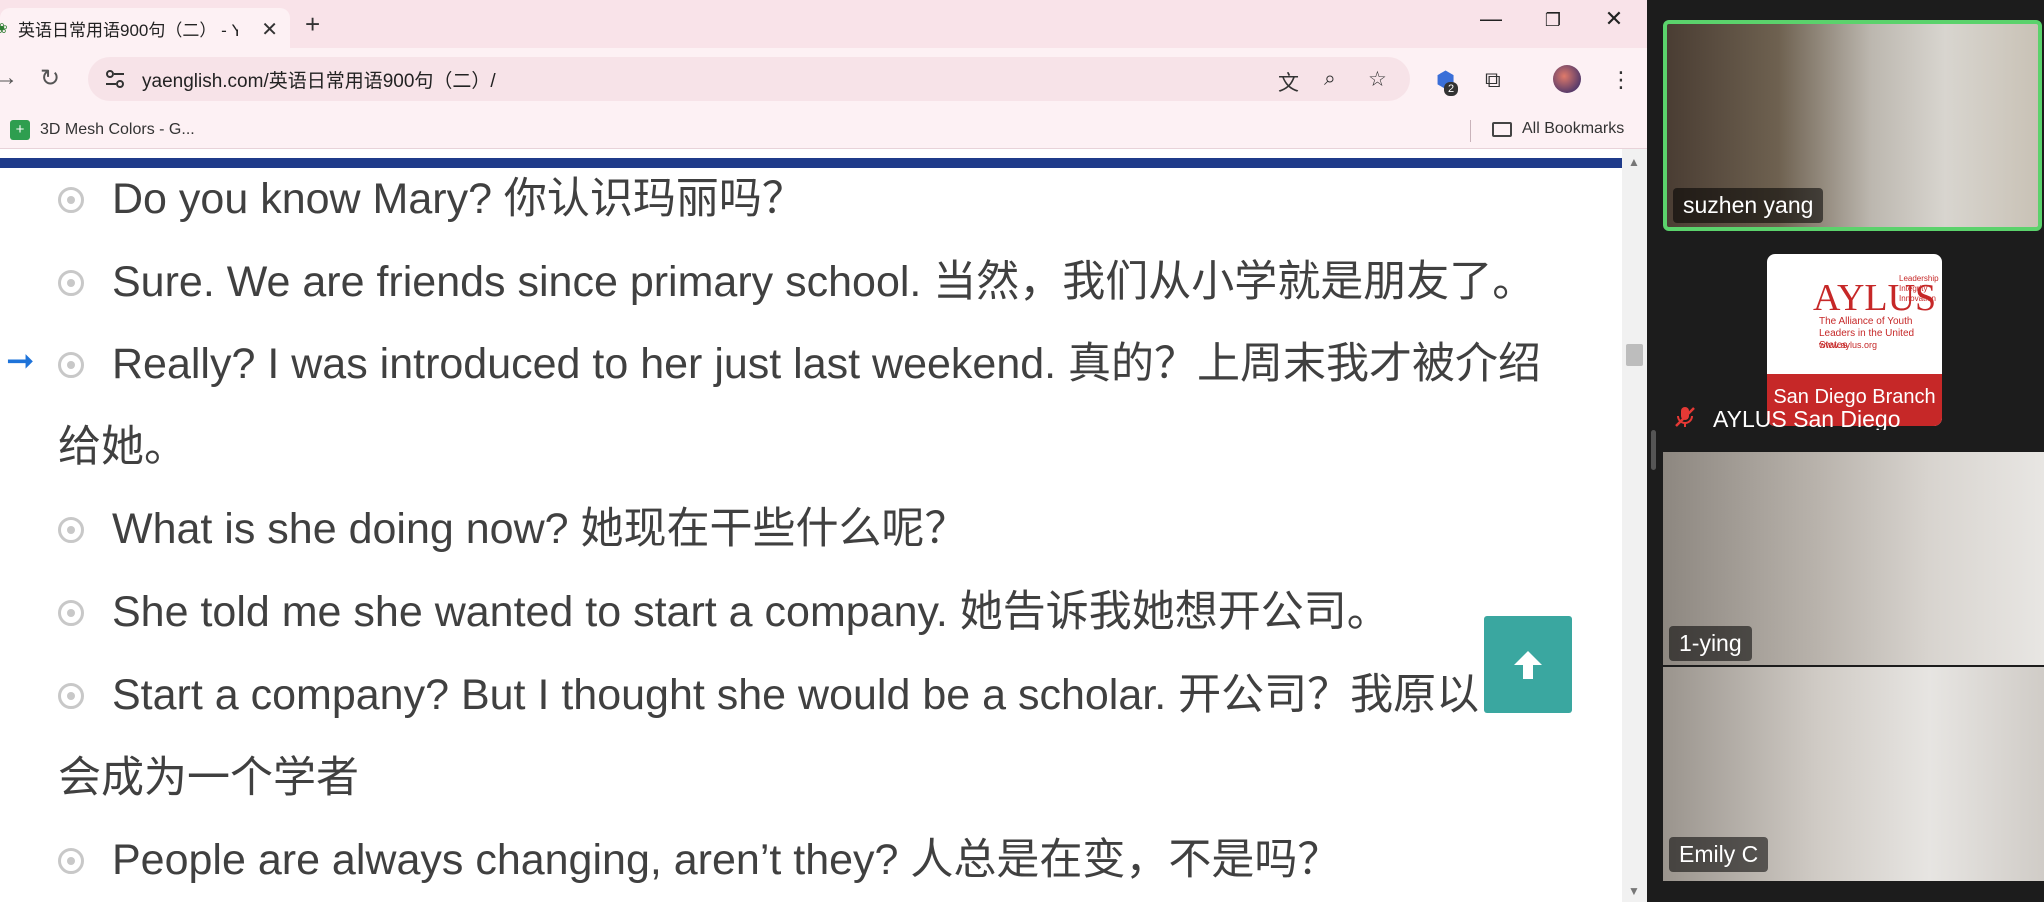 The image size is (2044, 902). I want to click on scrollbar-thumb, so click(1634, 355).